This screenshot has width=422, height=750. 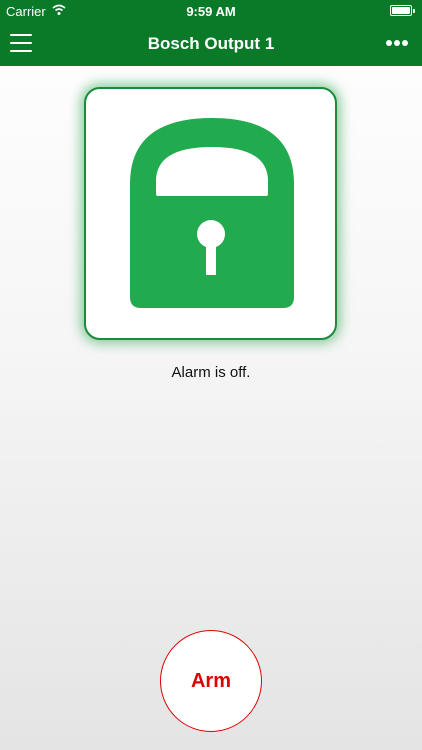 What do you see at coordinates (399, 44) in the screenshot?
I see `more-dots-icon` at bounding box center [399, 44].